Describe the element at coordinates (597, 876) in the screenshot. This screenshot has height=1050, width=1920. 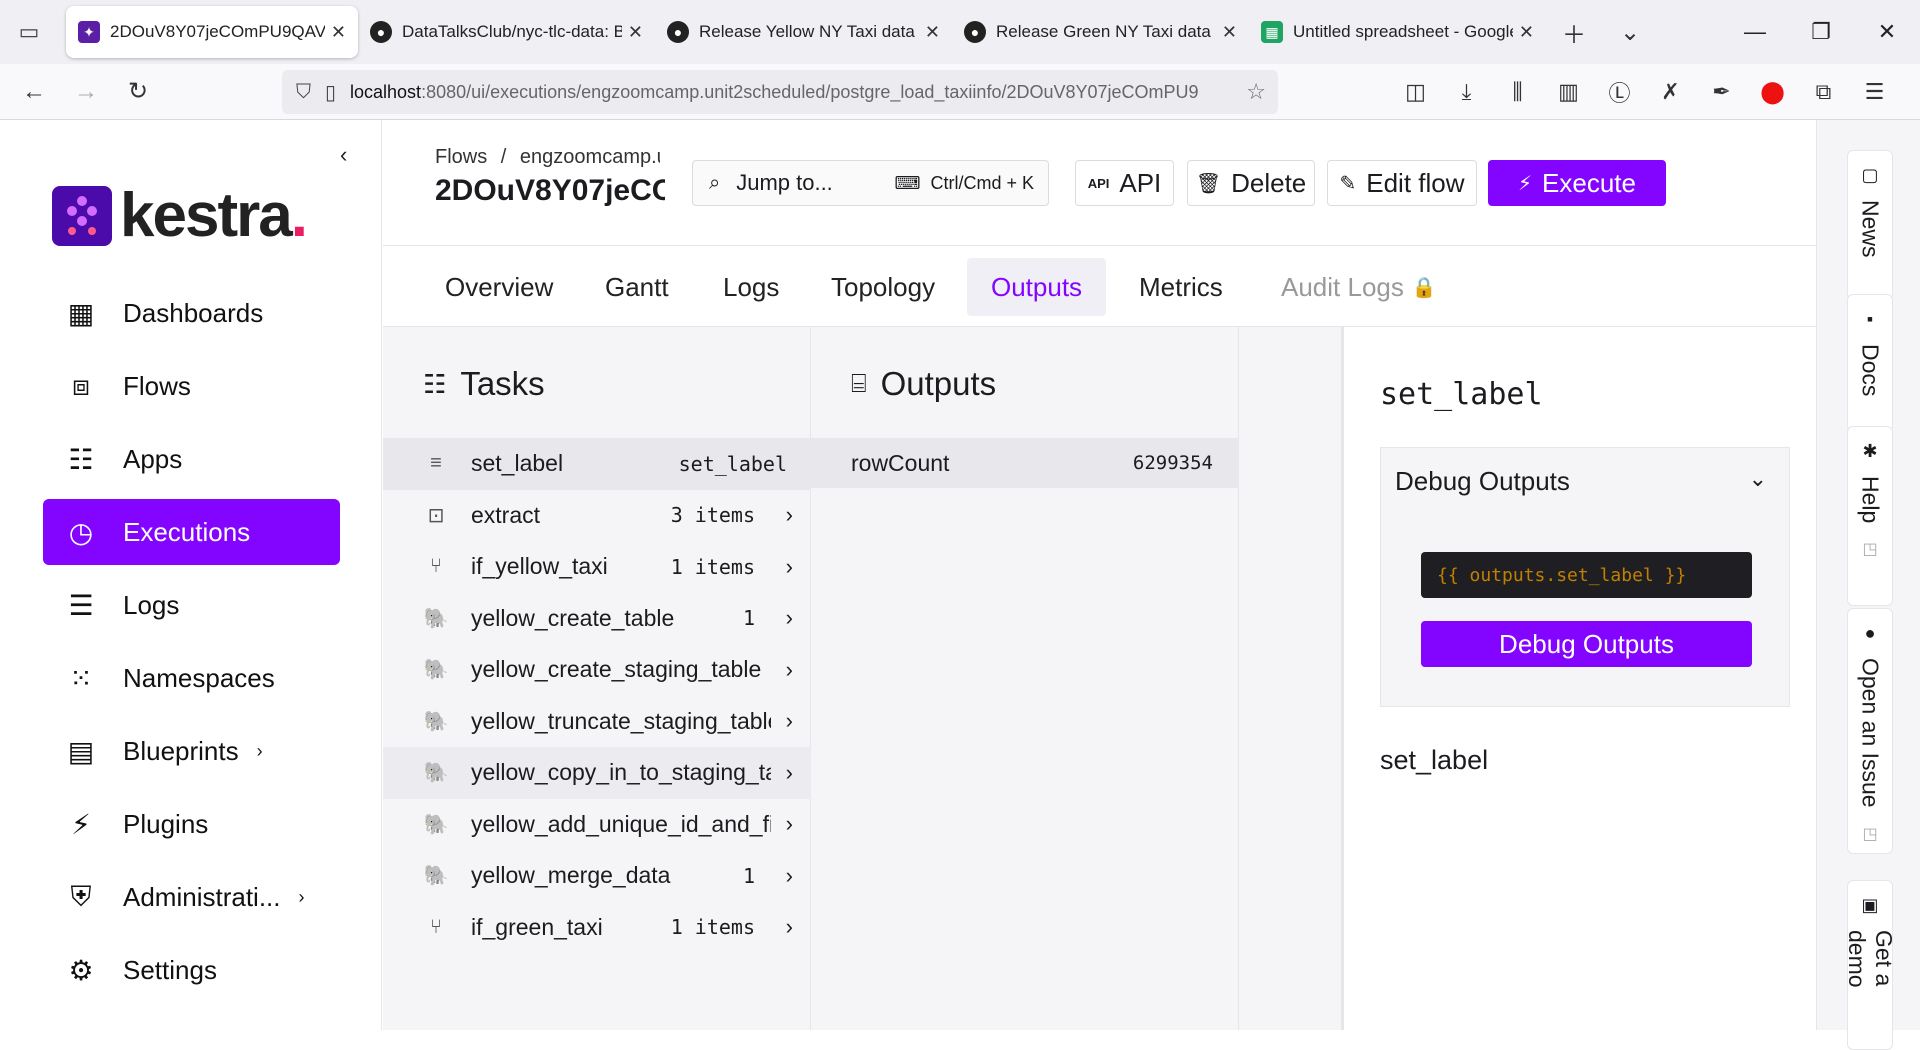
I see `task-row-yellow-merge-data: 🐘 yellow_merge_data 1 ›` at that location.